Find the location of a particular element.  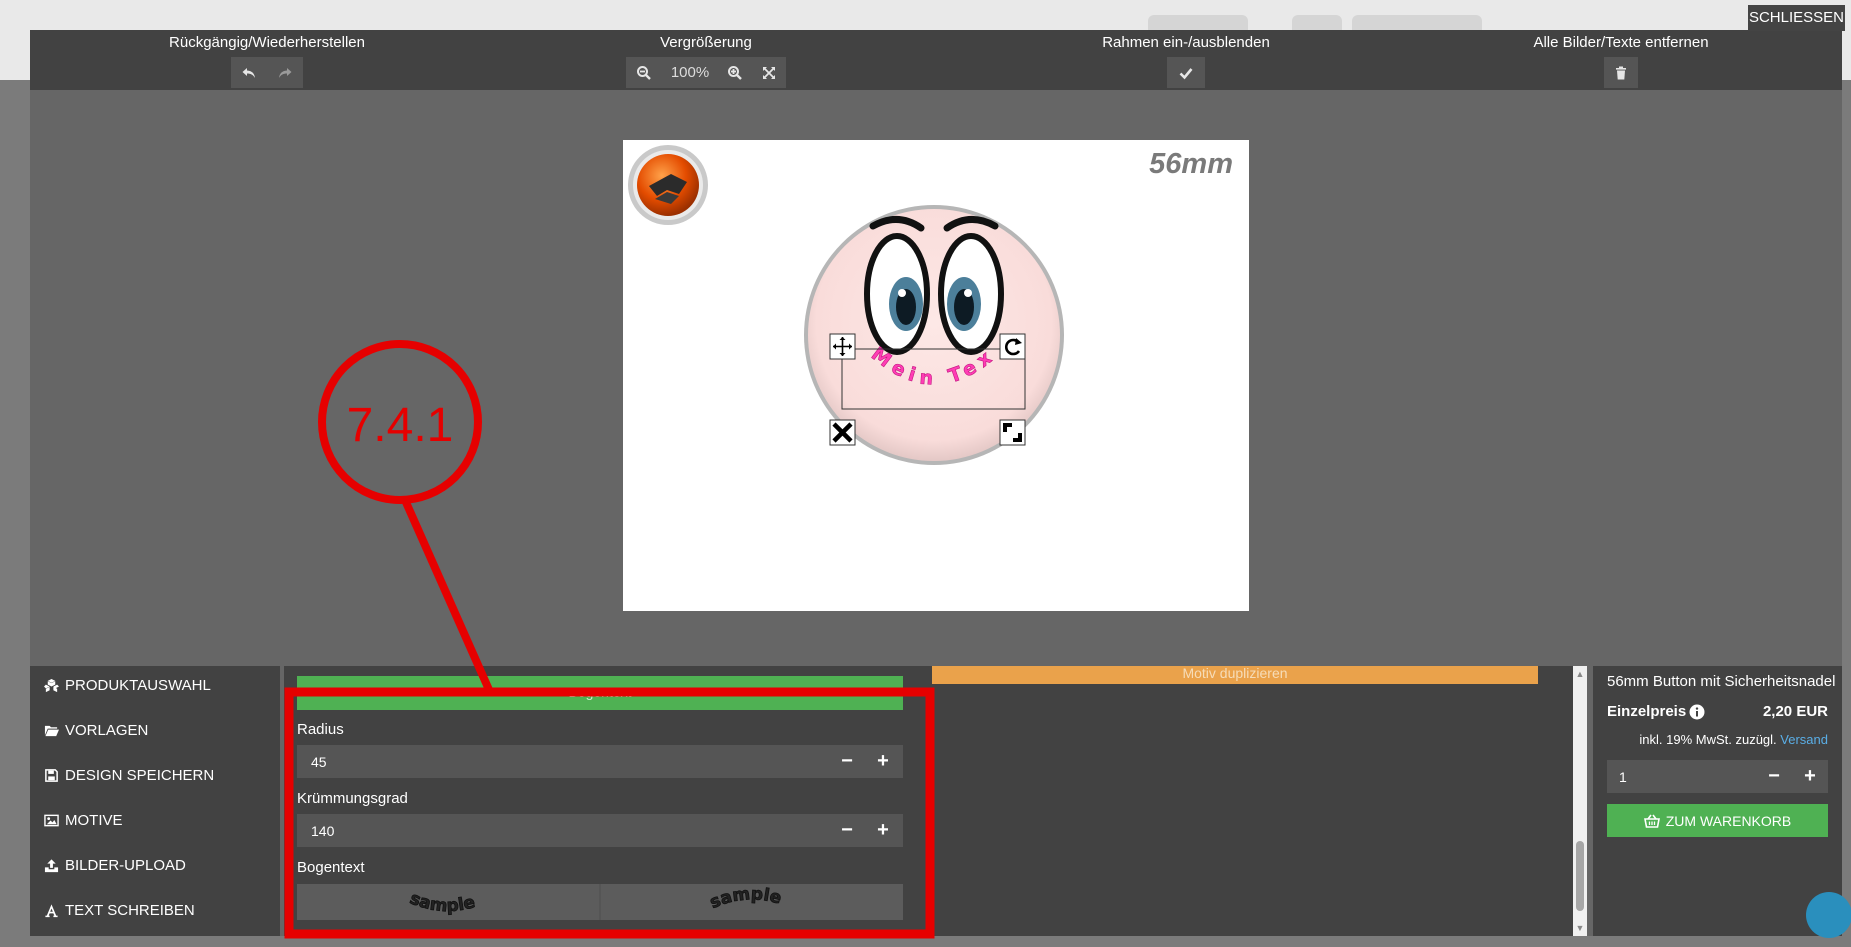

check-icon is located at coordinates (1186, 73).